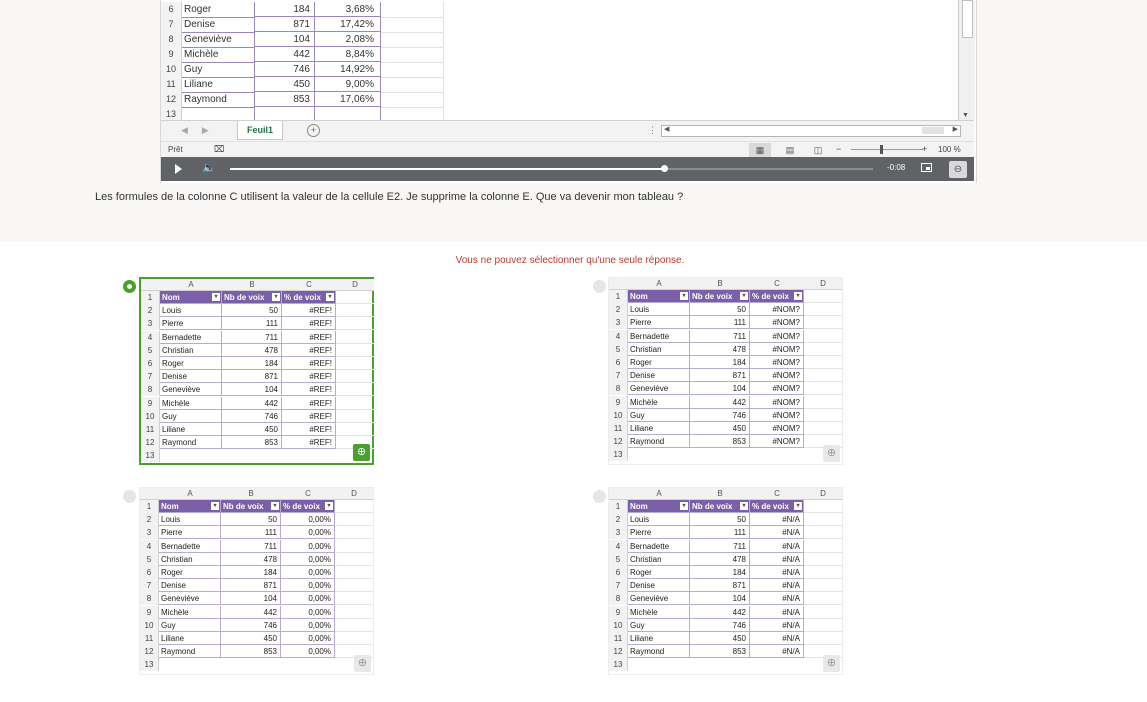  What do you see at coordinates (955, 129) in the screenshot?
I see `scroll-right-arrow-icon: ▶` at bounding box center [955, 129].